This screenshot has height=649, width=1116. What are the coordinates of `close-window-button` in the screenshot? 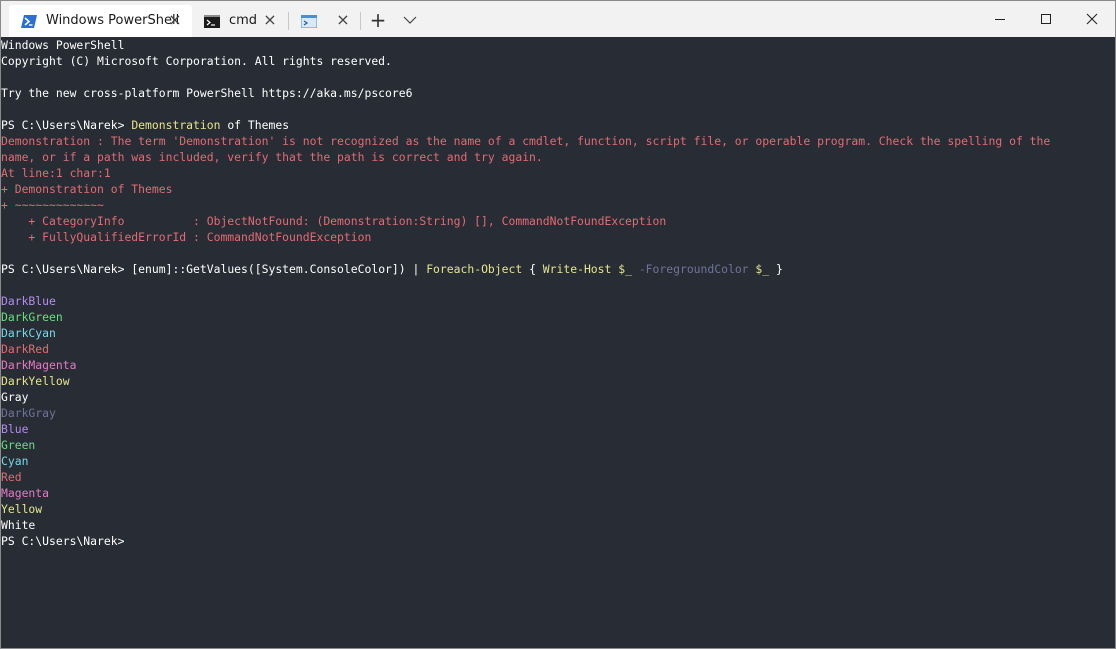 It's located at (1092, 19).